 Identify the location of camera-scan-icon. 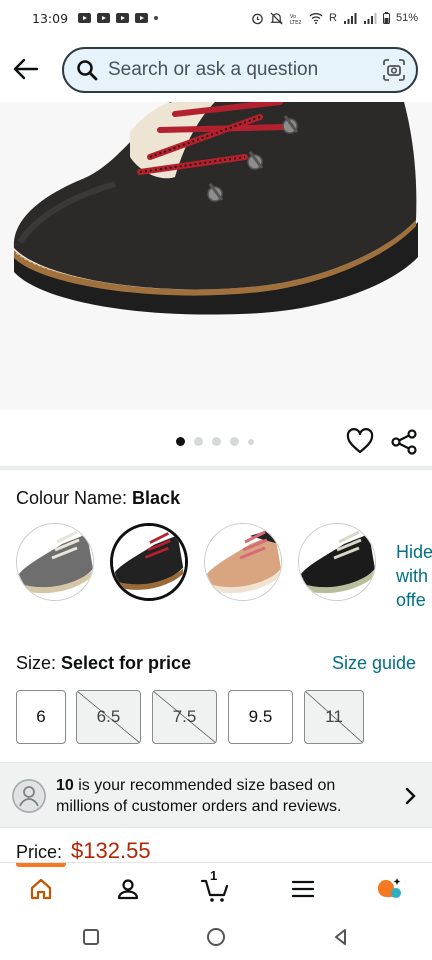
(394, 70).